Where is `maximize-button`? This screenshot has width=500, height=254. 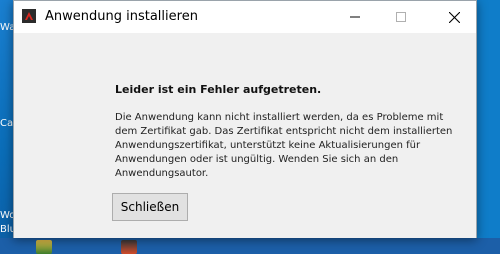
maximize-button is located at coordinates (401, 17).